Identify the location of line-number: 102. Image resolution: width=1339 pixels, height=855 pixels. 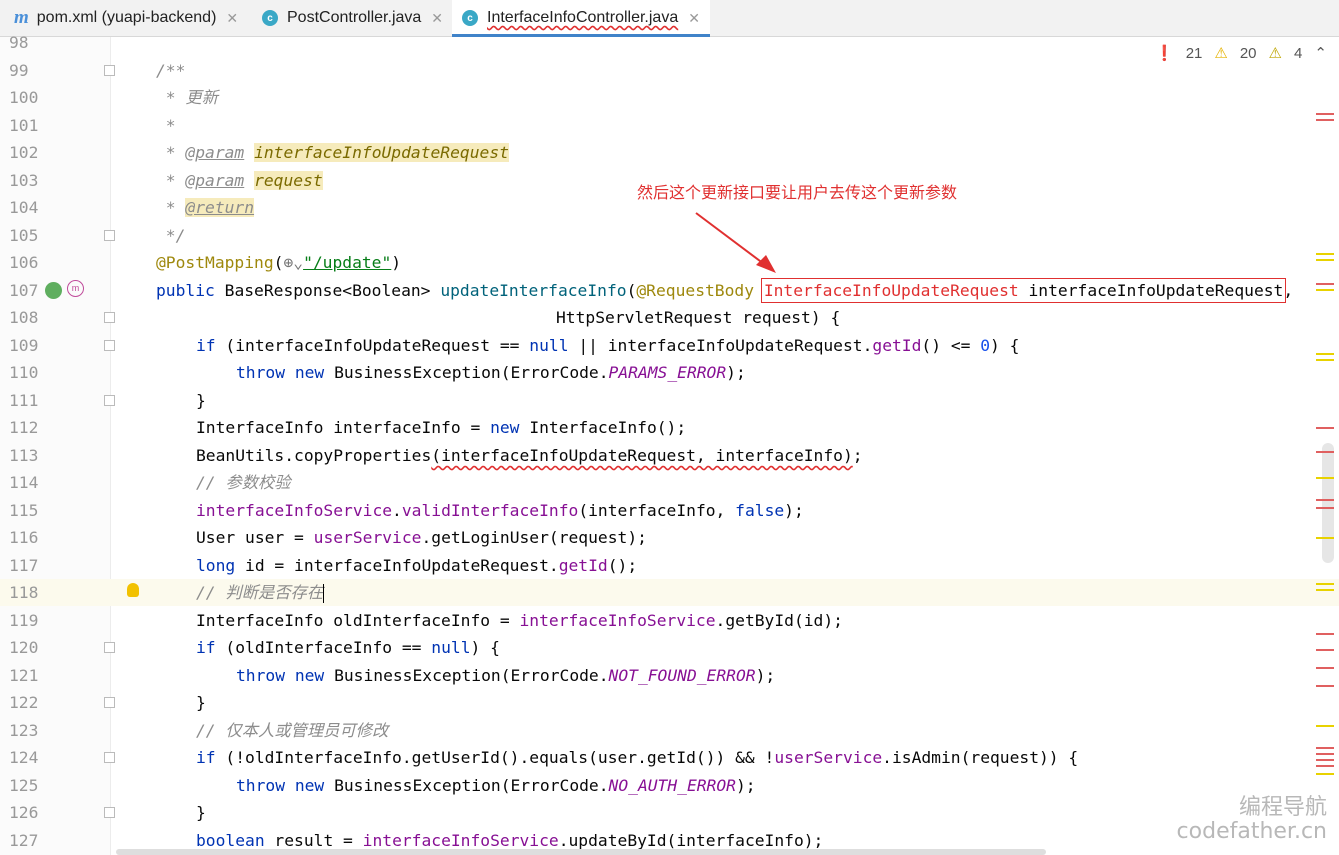
(24, 152).